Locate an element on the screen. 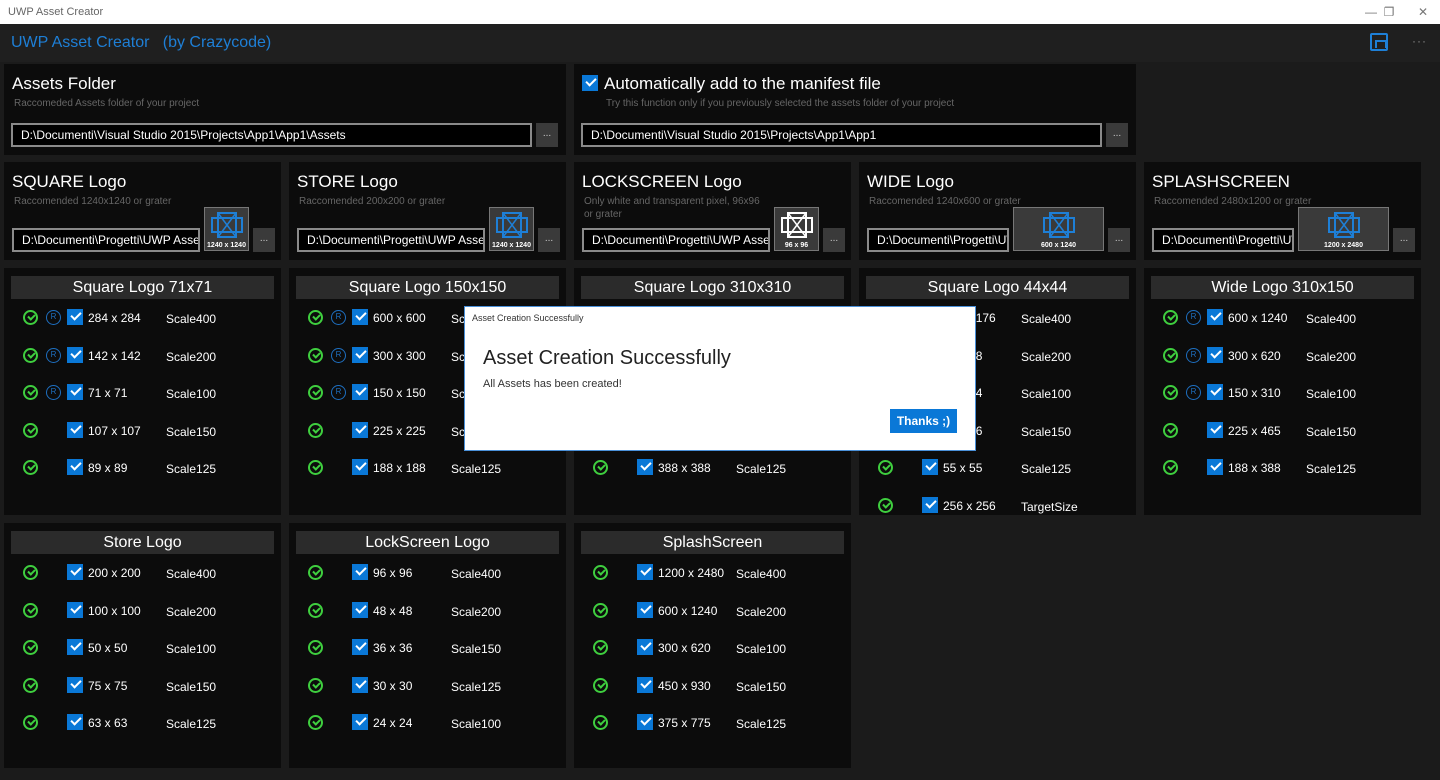 This screenshot has width=1440, height=780. thanks-button: Thanks ;) is located at coordinates (923, 421).